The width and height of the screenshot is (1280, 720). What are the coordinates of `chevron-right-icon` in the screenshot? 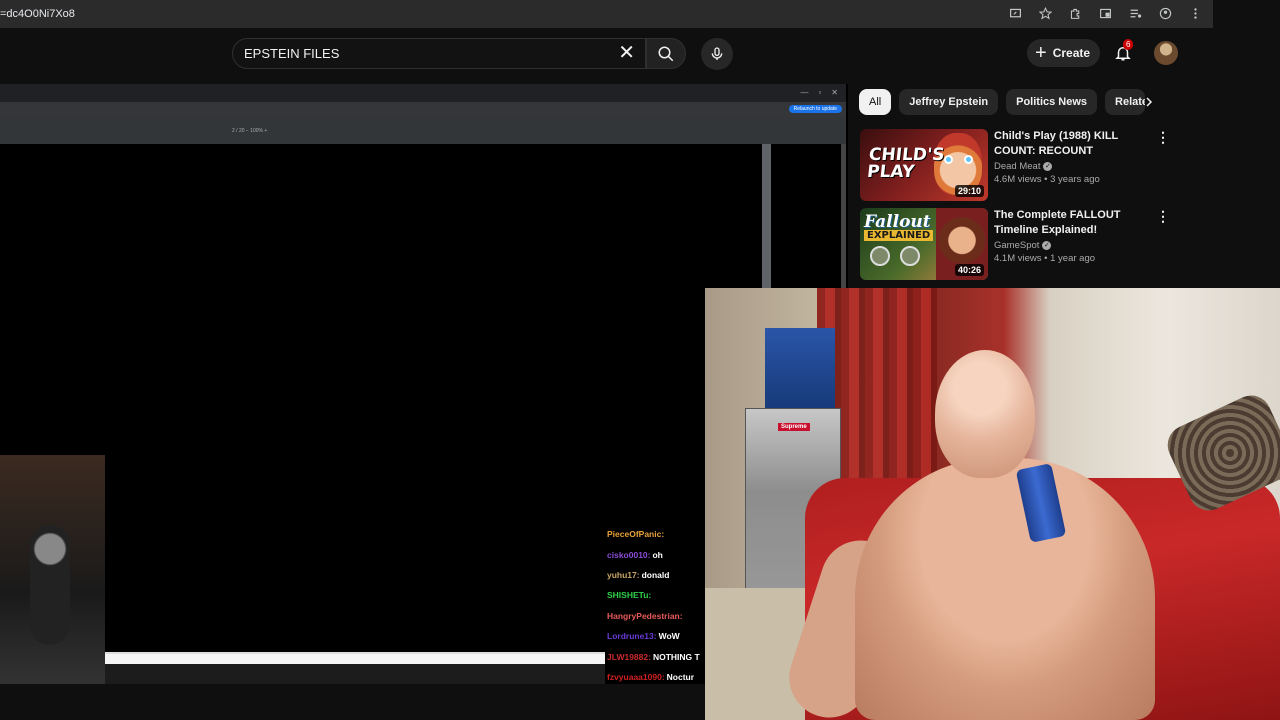 It's located at (1149, 102).